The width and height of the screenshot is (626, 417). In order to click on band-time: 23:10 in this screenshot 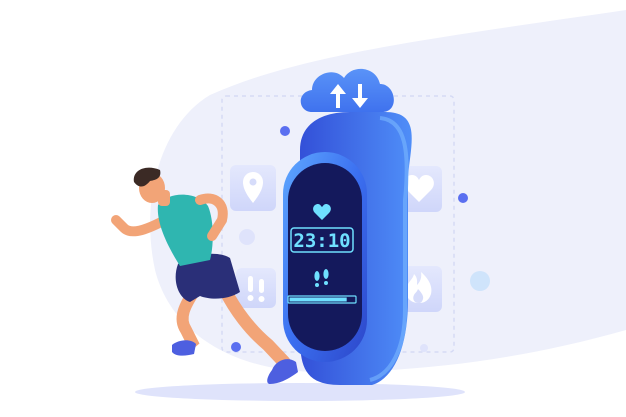, I will do `click(321, 241)`.